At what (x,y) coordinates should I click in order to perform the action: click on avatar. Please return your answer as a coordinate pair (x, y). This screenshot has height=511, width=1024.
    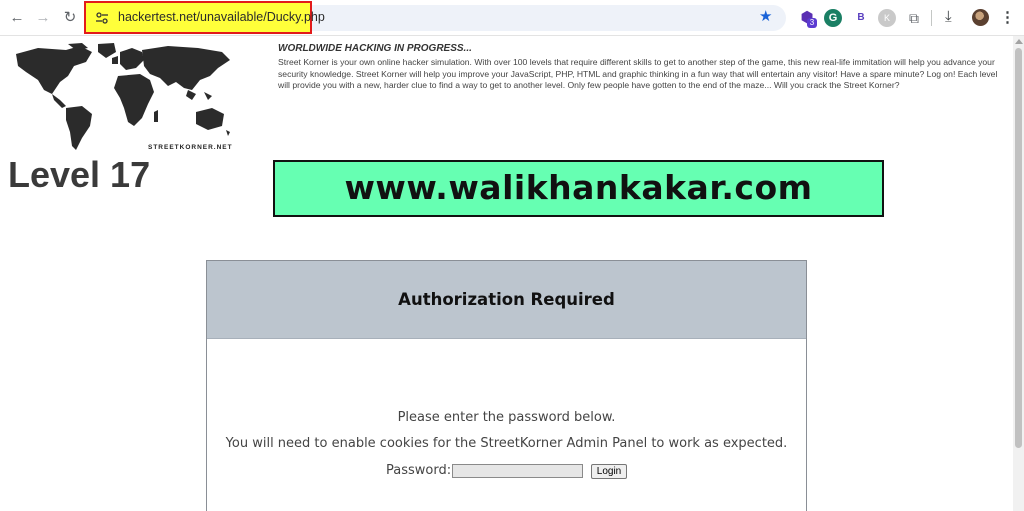
    Looking at the image, I should click on (980, 17).